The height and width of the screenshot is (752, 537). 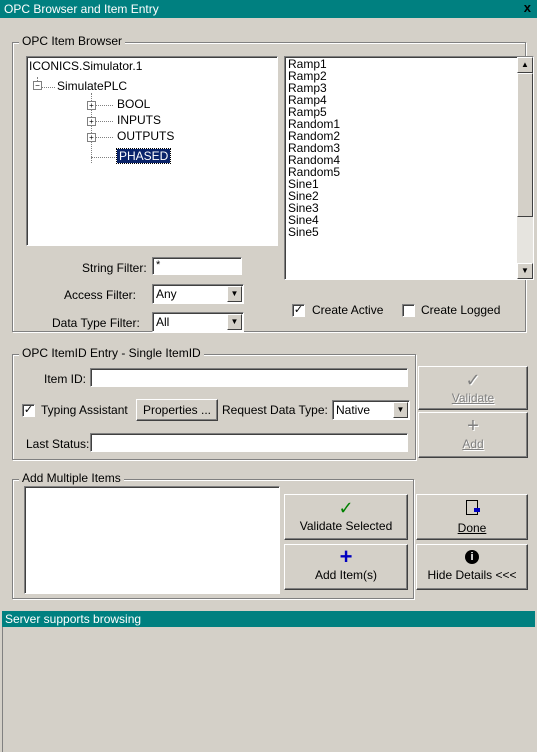 What do you see at coordinates (58, 444) in the screenshot?
I see `last-status-label: Last Status:` at bounding box center [58, 444].